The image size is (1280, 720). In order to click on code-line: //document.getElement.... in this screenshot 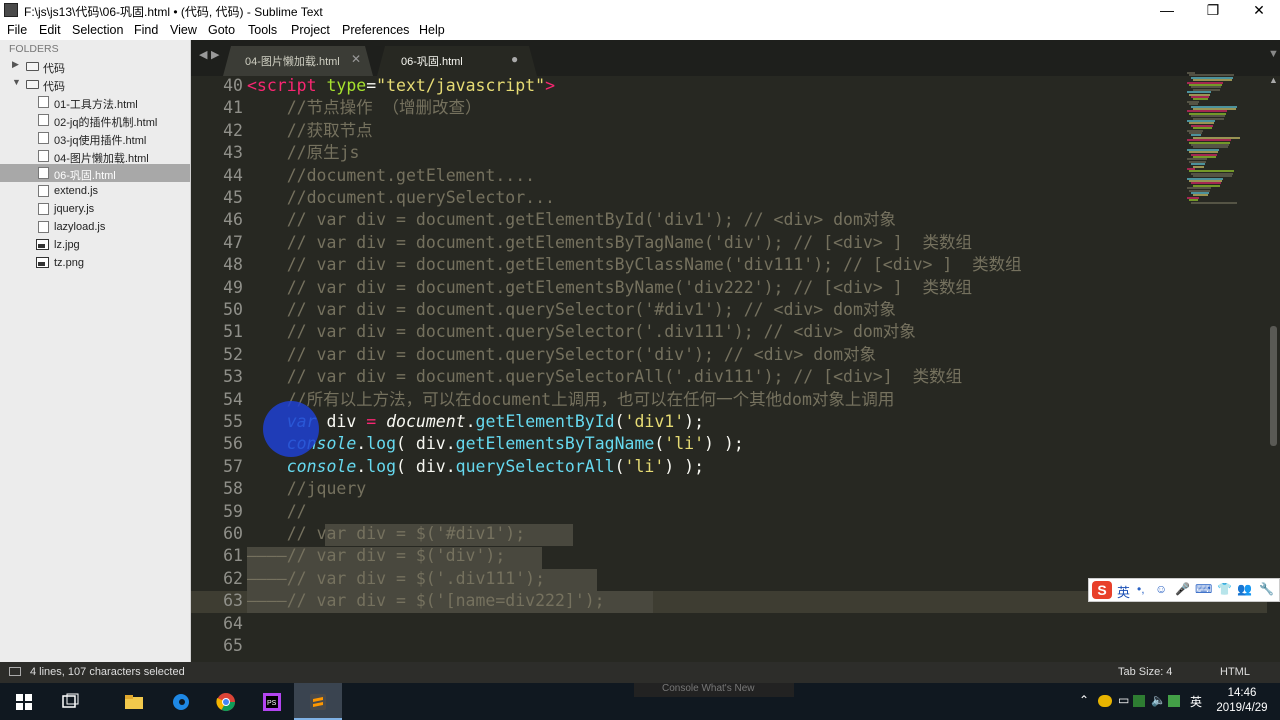, I will do `click(391, 176)`.